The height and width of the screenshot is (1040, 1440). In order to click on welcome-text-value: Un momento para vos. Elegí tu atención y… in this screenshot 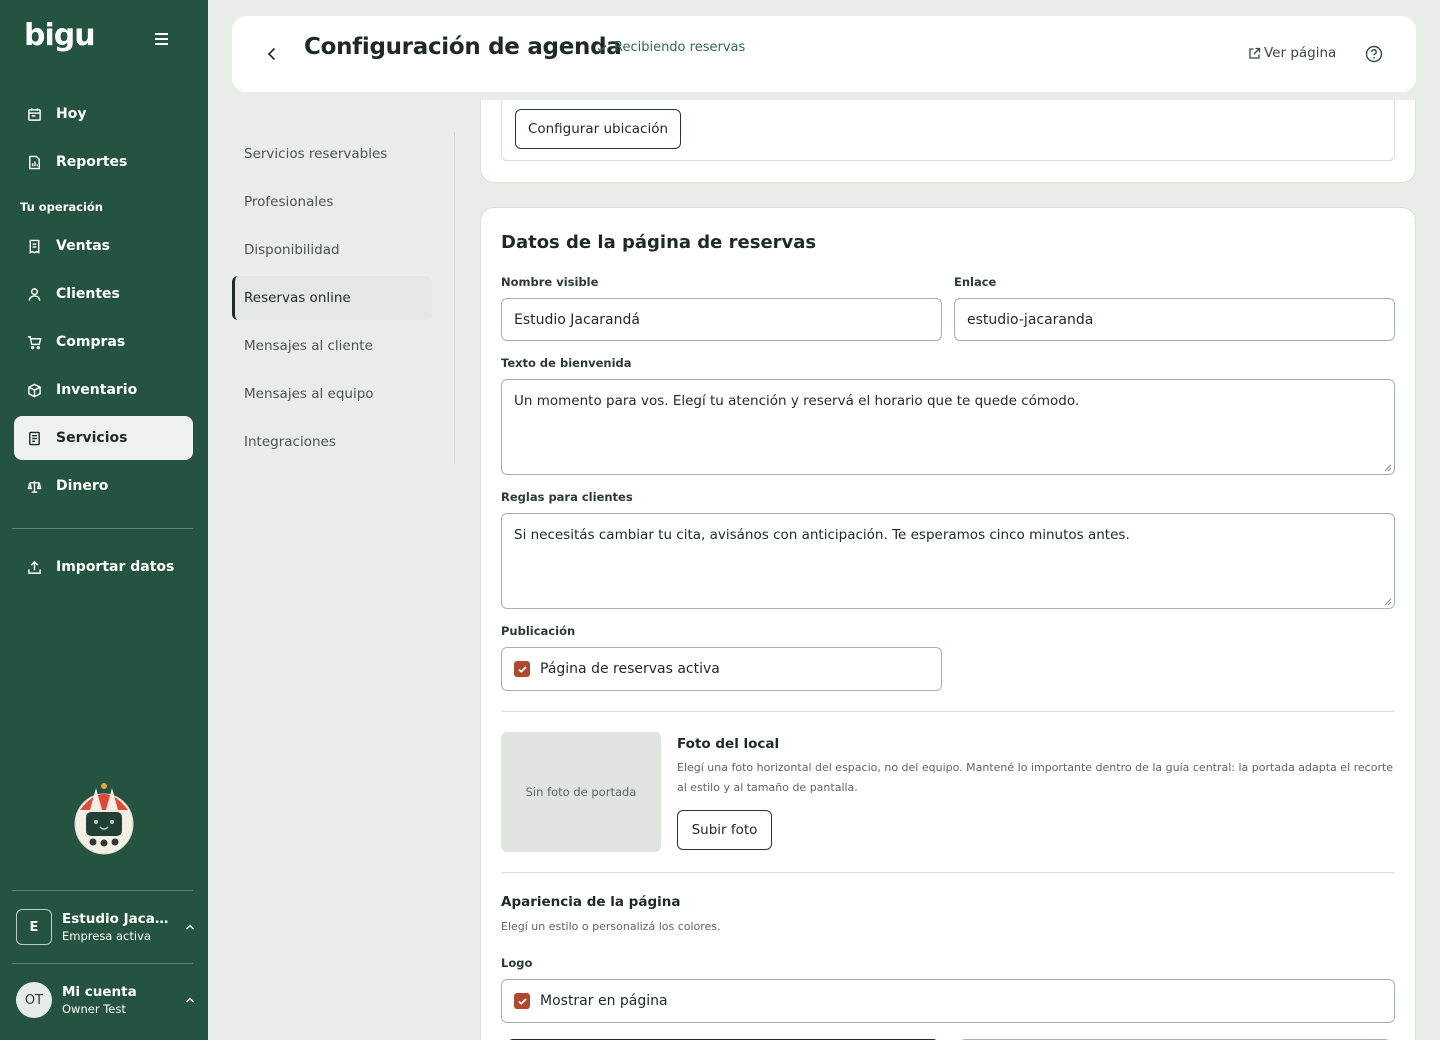, I will do `click(797, 401)`.